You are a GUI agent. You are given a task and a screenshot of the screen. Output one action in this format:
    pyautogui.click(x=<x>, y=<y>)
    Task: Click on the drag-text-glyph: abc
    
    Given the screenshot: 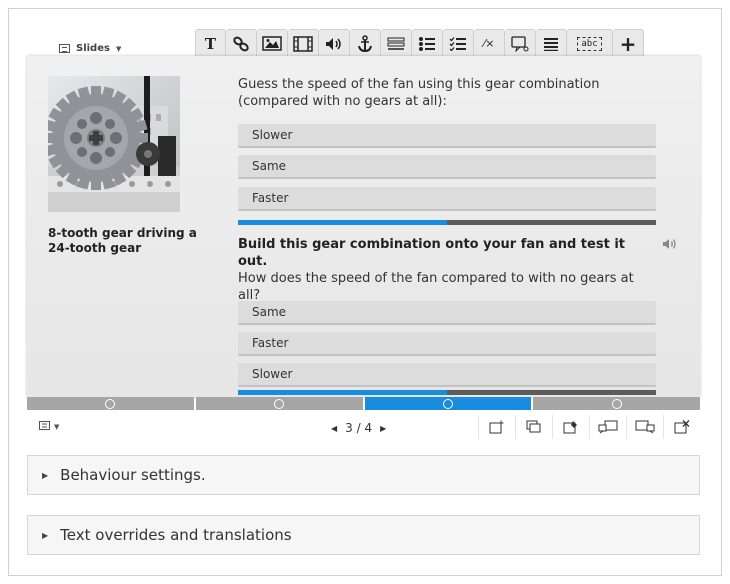 What is the action you would take?
    pyautogui.click(x=589, y=43)
    